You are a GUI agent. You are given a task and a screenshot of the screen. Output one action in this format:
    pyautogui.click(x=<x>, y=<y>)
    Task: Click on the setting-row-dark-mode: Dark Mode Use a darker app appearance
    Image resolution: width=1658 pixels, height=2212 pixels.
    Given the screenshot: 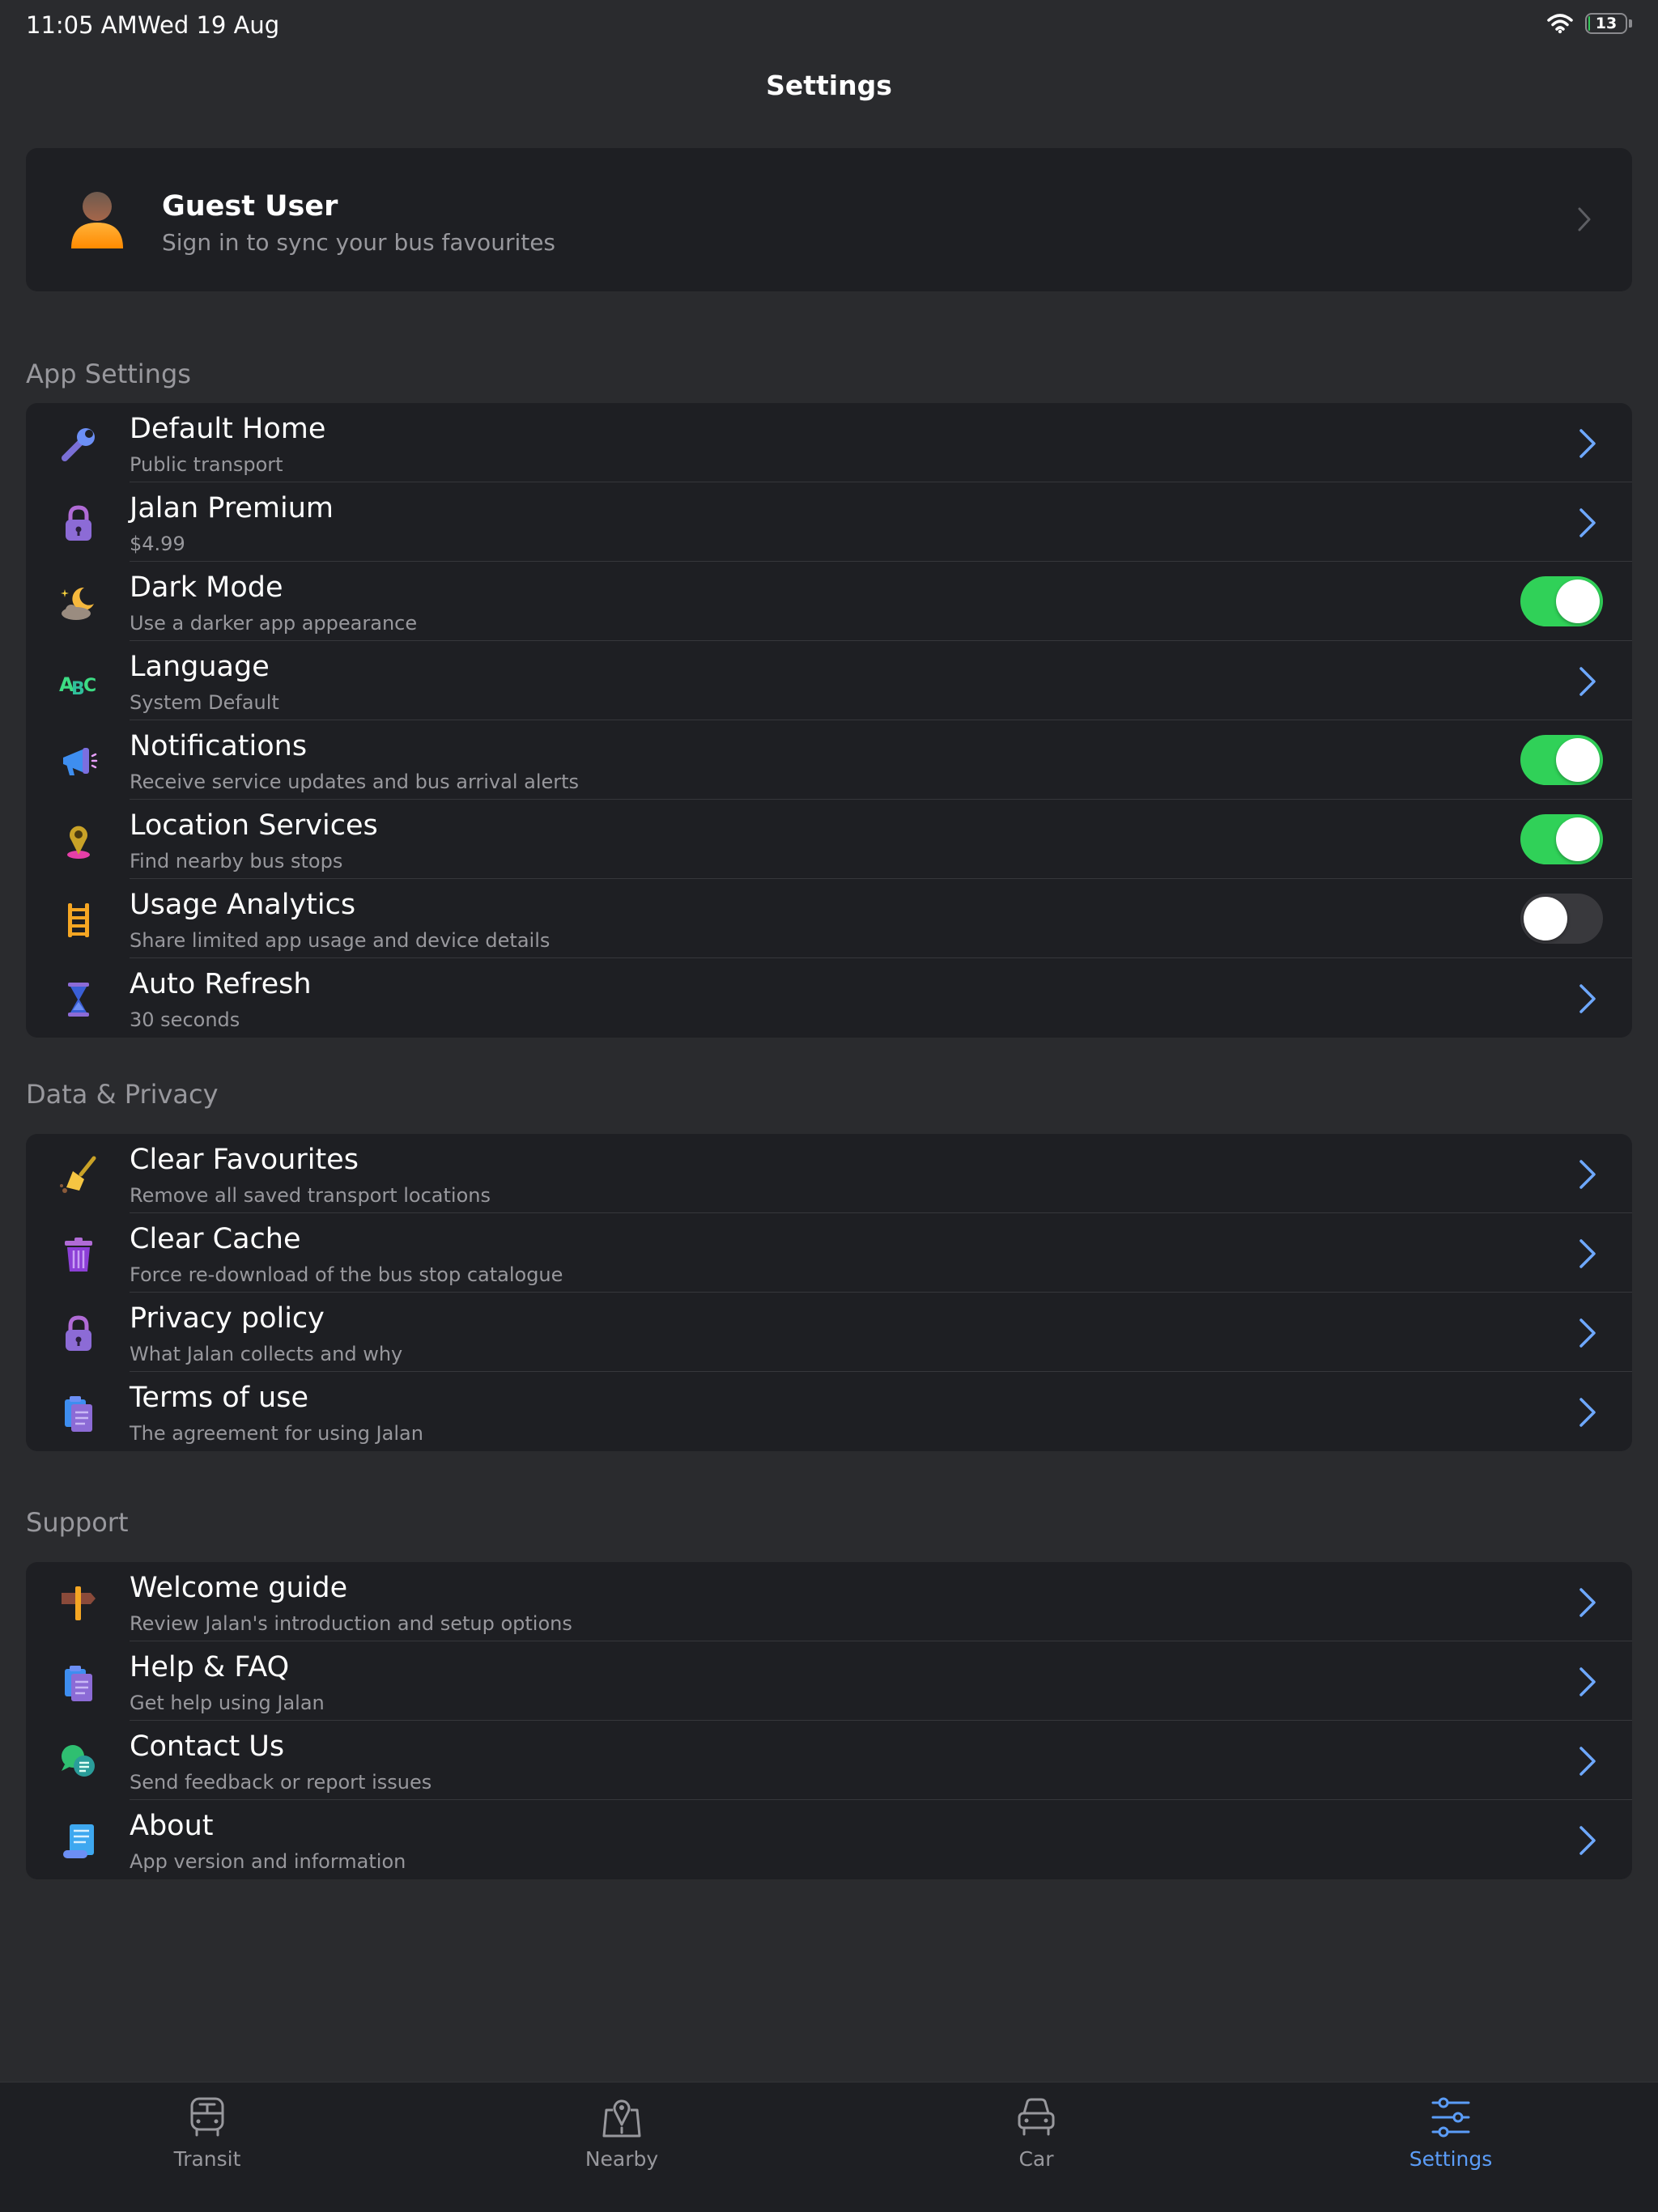 What is the action you would take?
    pyautogui.click(x=829, y=601)
    